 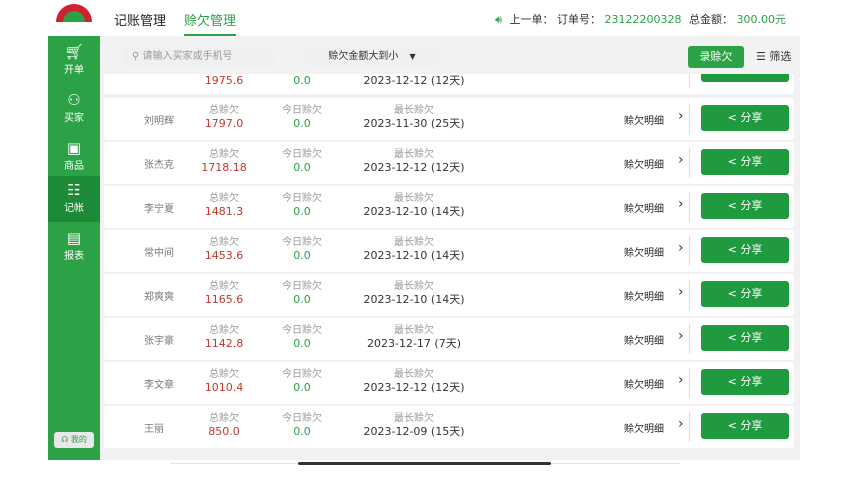 What do you see at coordinates (499, 19) in the screenshot?
I see `speaker-icon: 🔊︎` at bounding box center [499, 19].